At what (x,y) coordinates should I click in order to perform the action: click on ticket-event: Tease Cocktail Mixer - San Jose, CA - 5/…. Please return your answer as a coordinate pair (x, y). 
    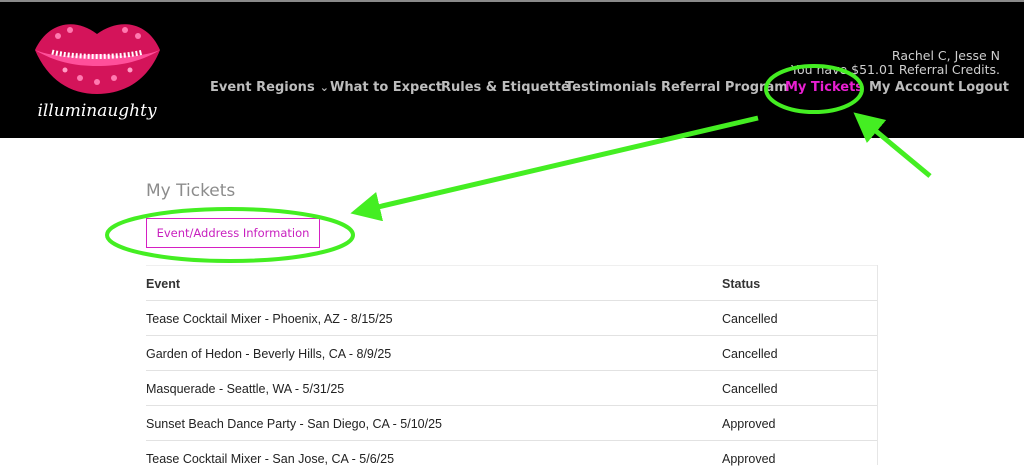
    Looking at the image, I should click on (270, 459).